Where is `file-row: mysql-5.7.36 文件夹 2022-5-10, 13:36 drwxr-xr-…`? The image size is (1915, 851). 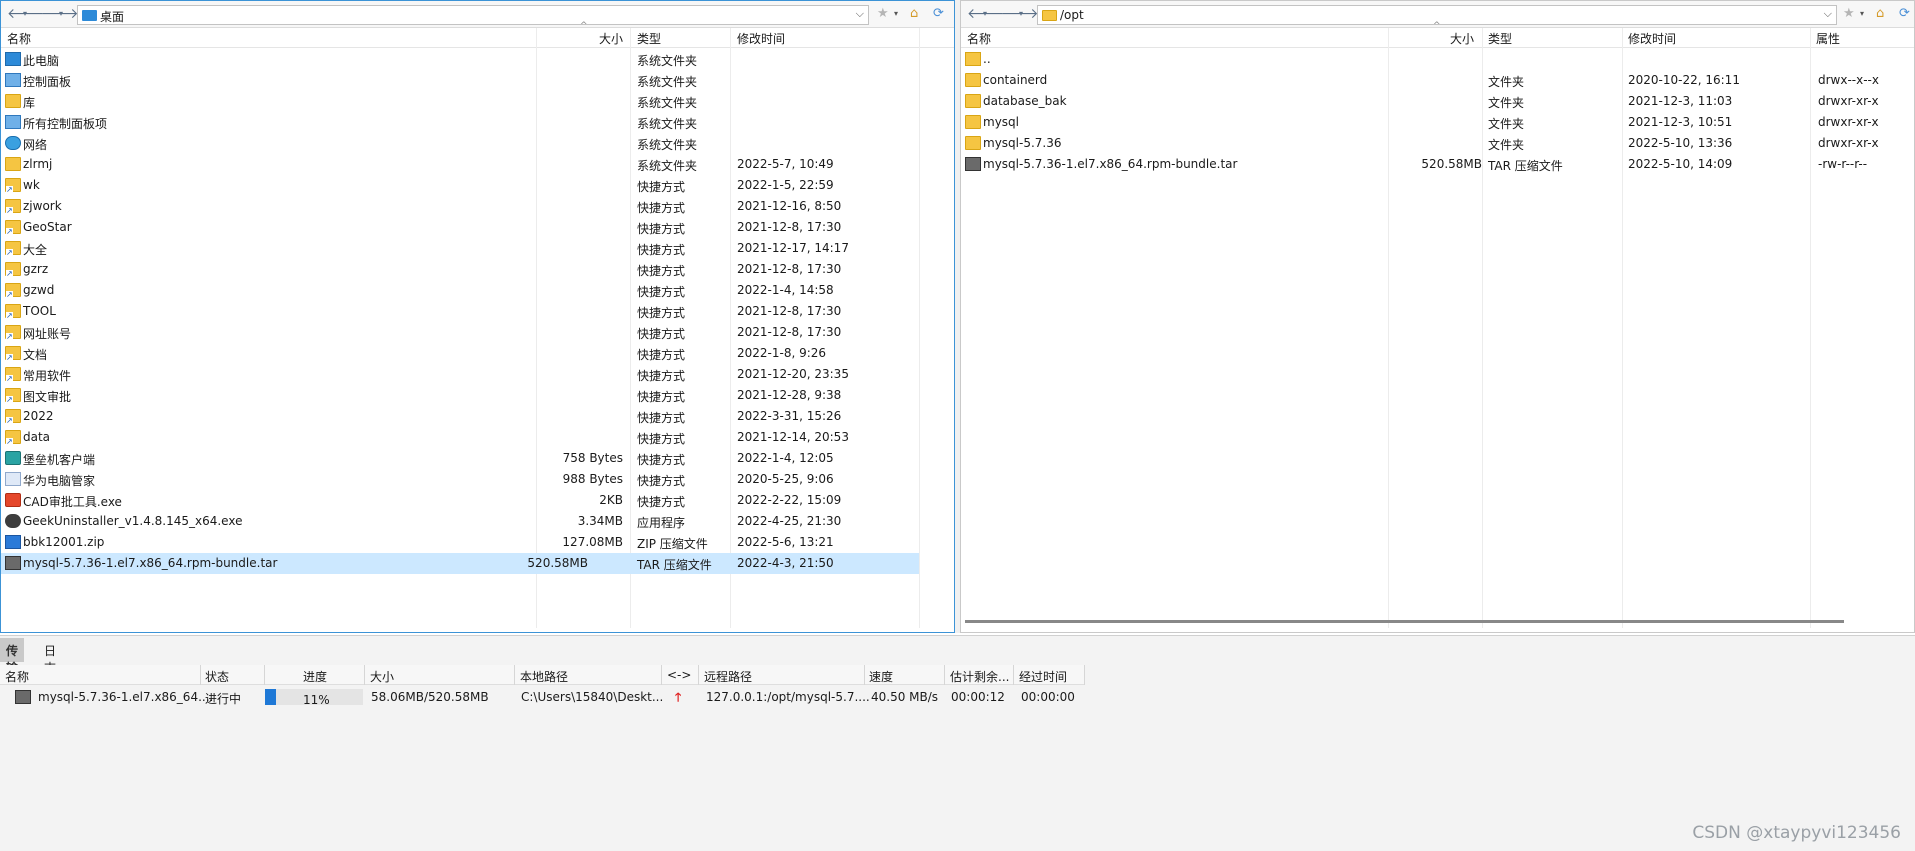 file-row: mysql-5.7.36 文件夹 2022-5-10, 13:36 drwxr-xr-… is located at coordinates (1437, 143).